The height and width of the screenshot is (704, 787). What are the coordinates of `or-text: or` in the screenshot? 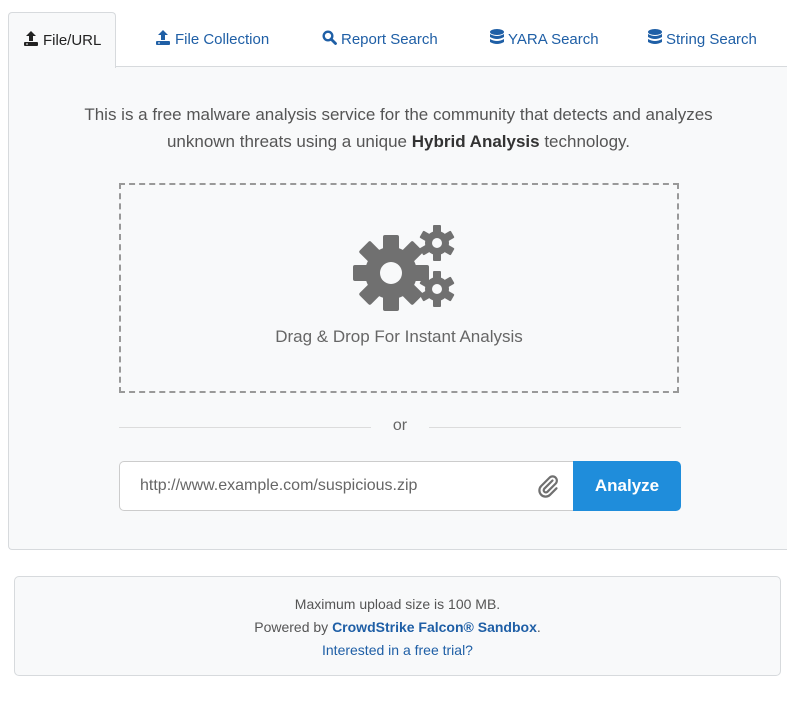 It's located at (400, 425).